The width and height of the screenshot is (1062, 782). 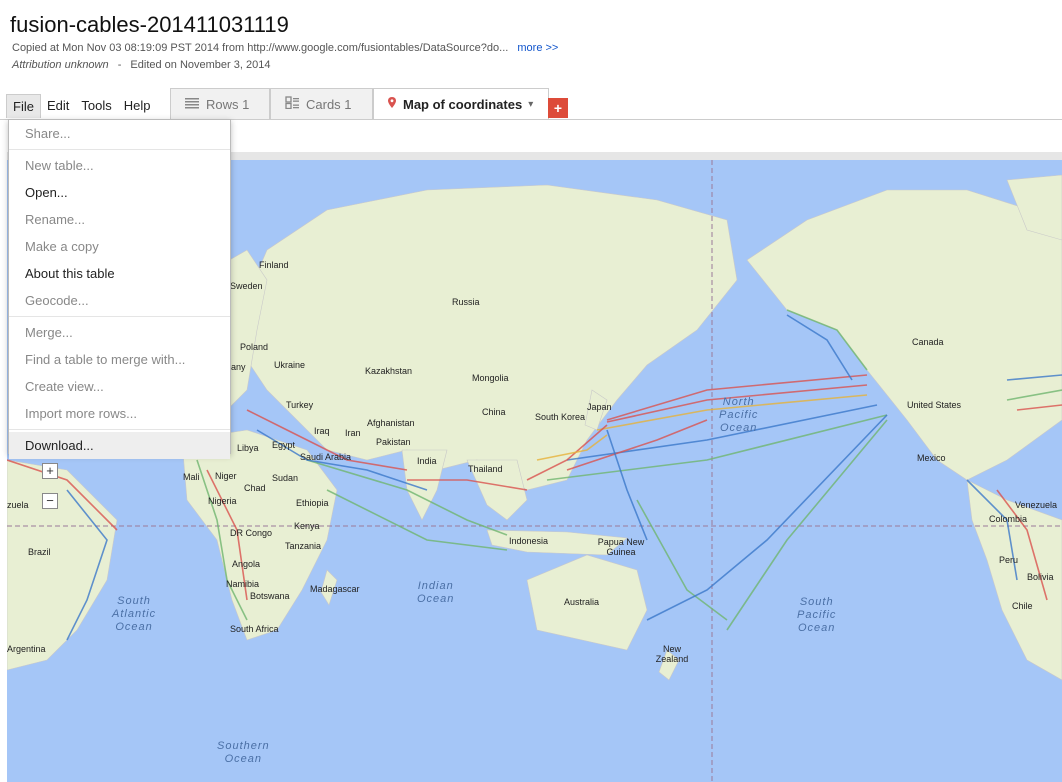 I want to click on zoom-in-button: +, so click(x=50, y=471).